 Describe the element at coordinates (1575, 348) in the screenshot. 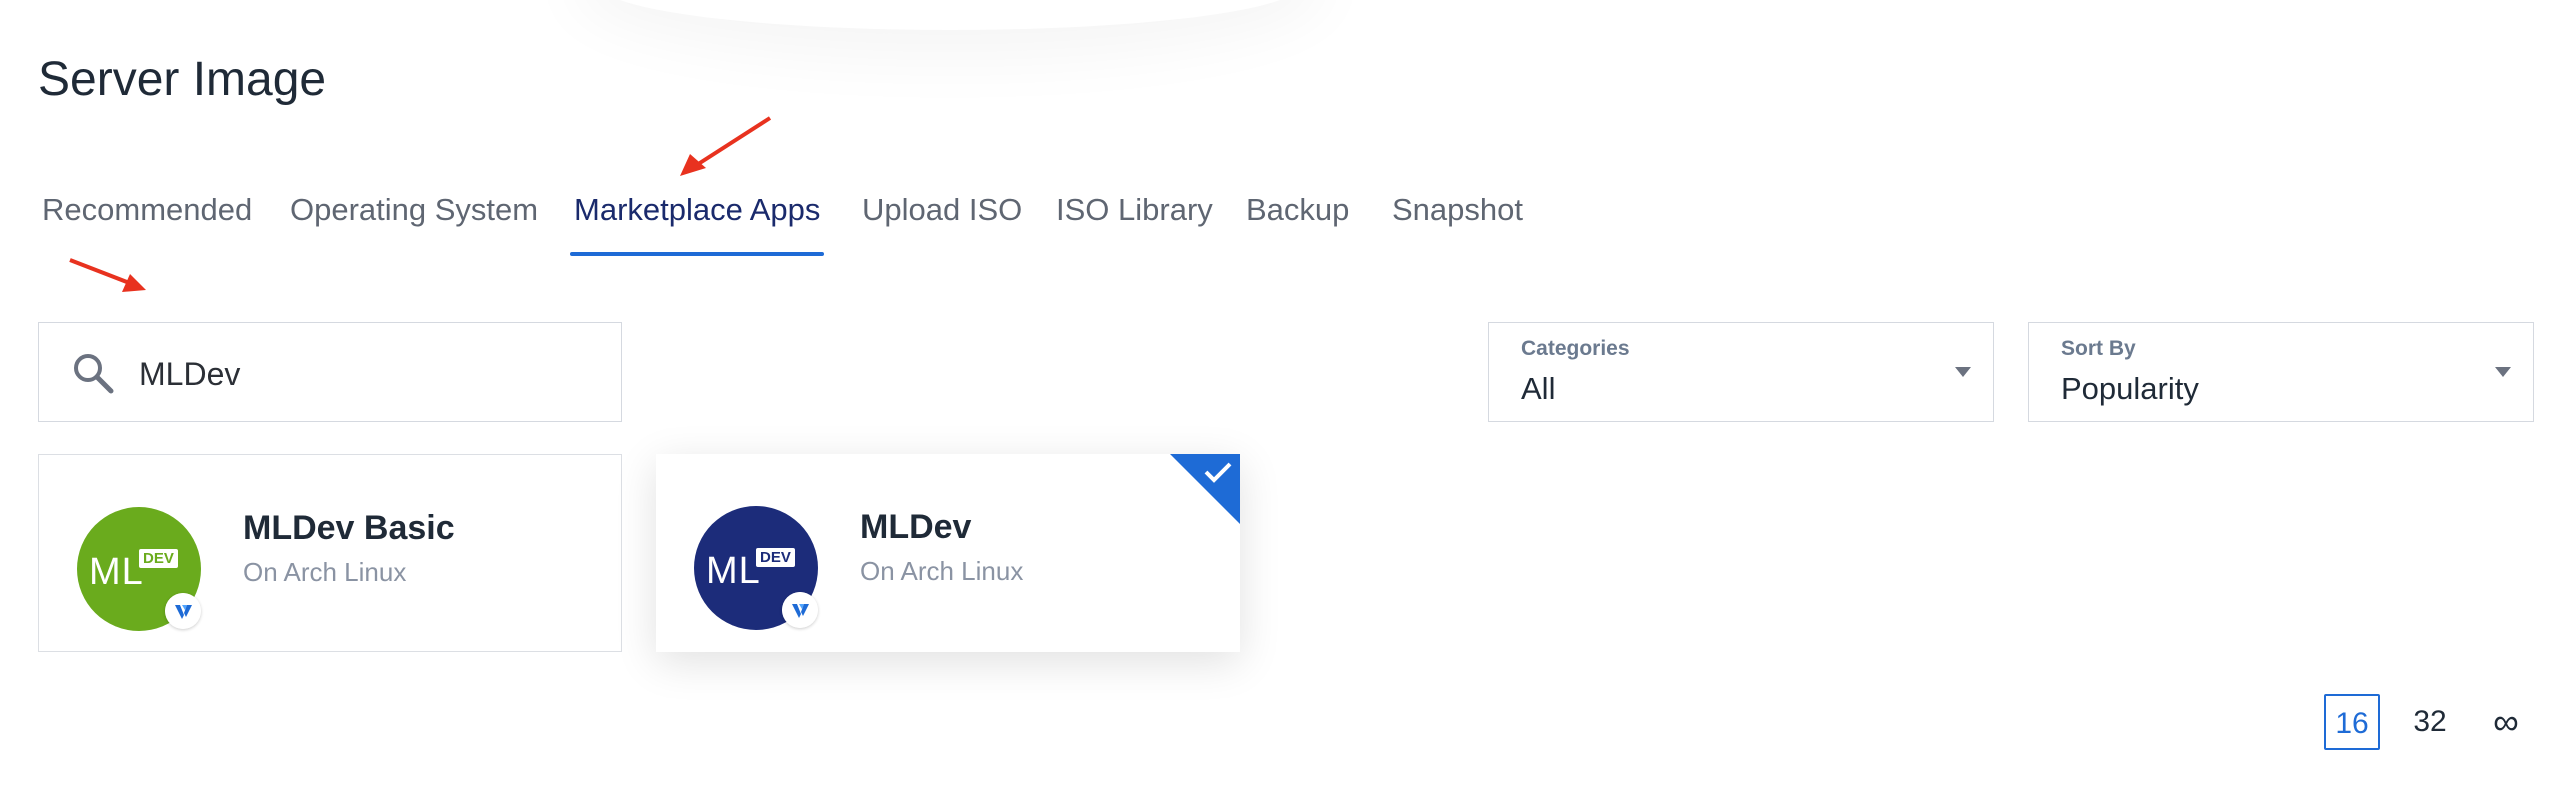

I see `categories-label: Categories` at that location.